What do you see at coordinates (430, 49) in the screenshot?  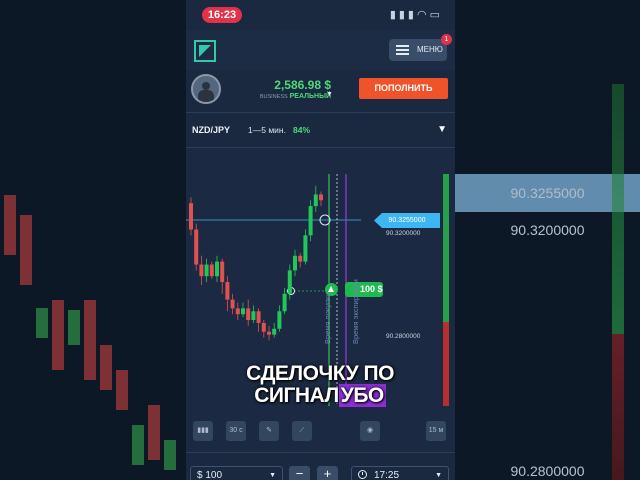 I see `menu-label: МЕНЮ` at bounding box center [430, 49].